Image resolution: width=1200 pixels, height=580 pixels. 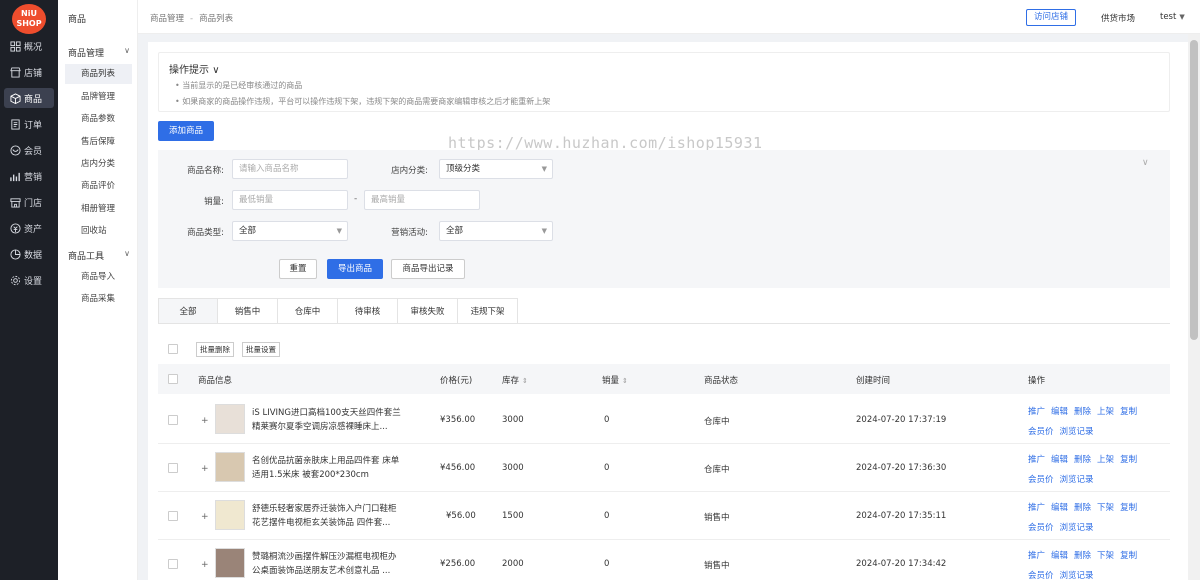 What do you see at coordinates (29, 150) in the screenshot?
I see `nav-item-members: 会员` at bounding box center [29, 150].